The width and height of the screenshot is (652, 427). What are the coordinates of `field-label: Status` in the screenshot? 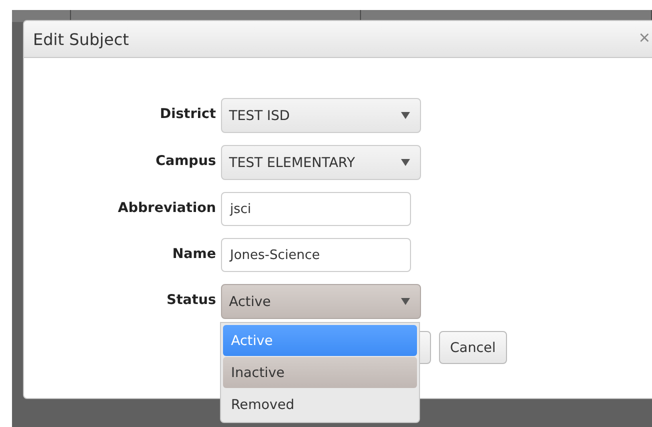 It's located at (191, 299).